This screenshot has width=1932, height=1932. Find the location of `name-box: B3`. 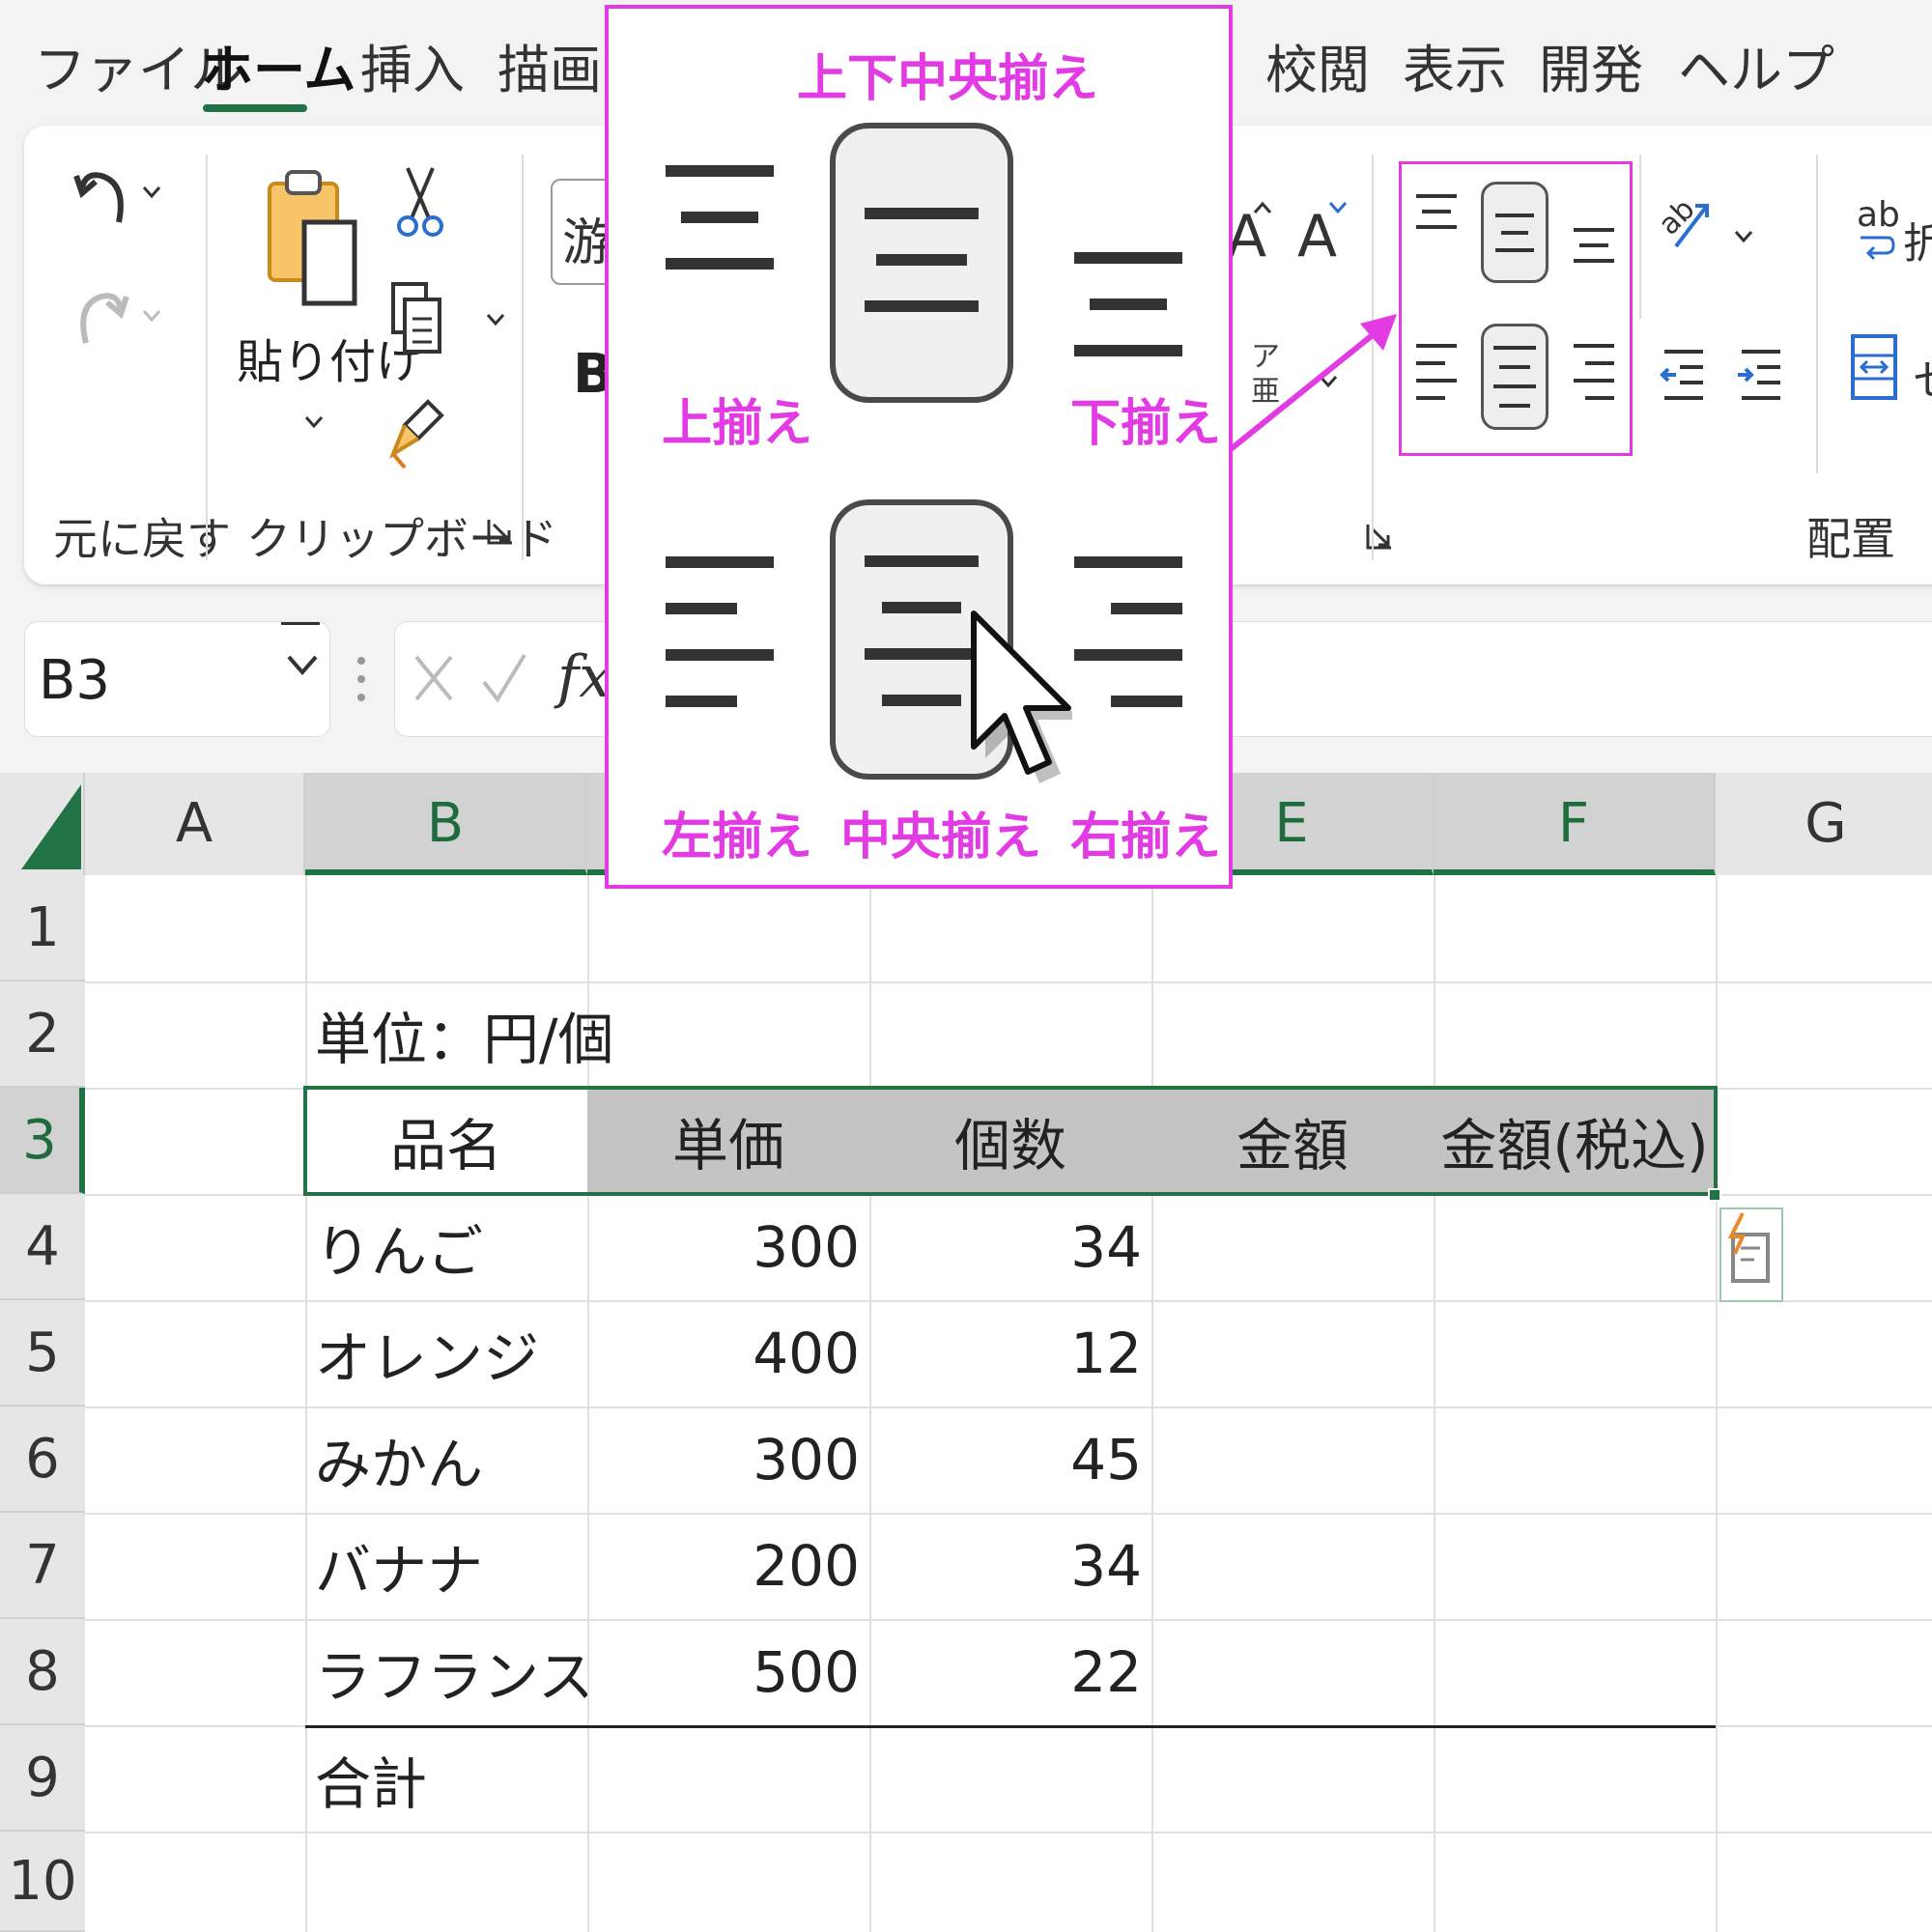

name-box: B3 is located at coordinates (177, 679).